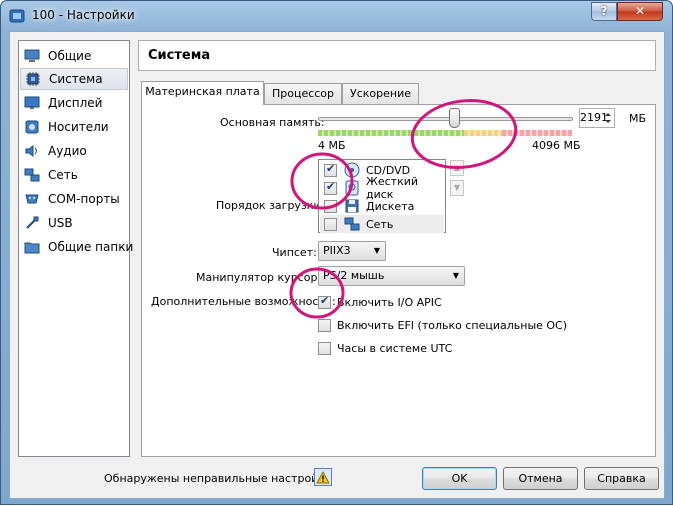 This screenshot has width=673, height=506. What do you see at coordinates (32, 223) in the screenshot?
I see `usb-icon` at bounding box center [32, 223].